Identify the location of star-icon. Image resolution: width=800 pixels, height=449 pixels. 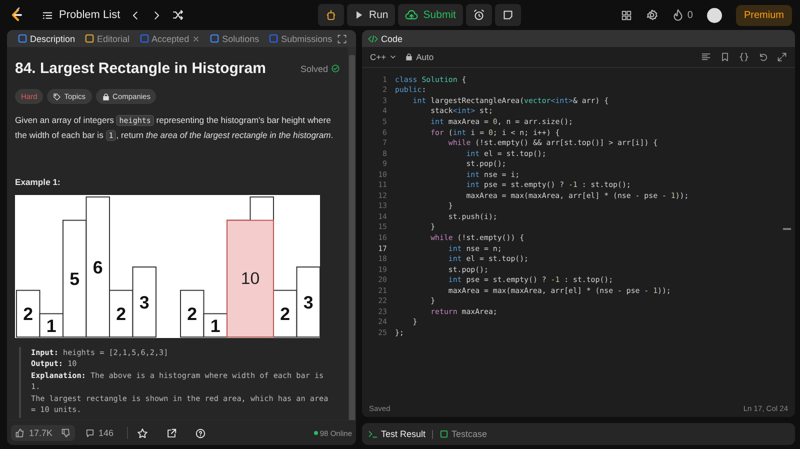
(142, 433).